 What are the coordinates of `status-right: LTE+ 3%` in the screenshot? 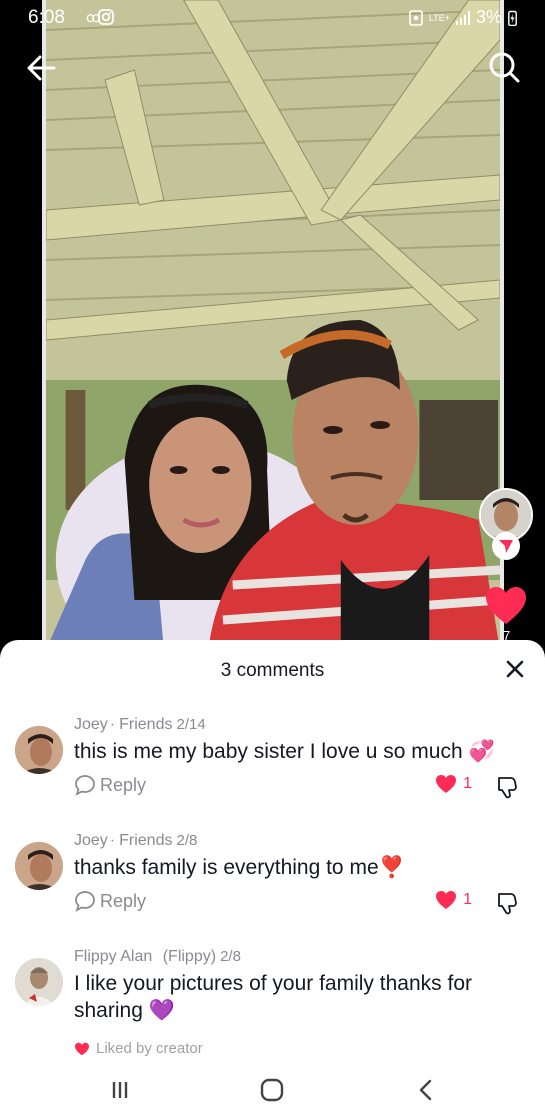 It's located at (463, 17).